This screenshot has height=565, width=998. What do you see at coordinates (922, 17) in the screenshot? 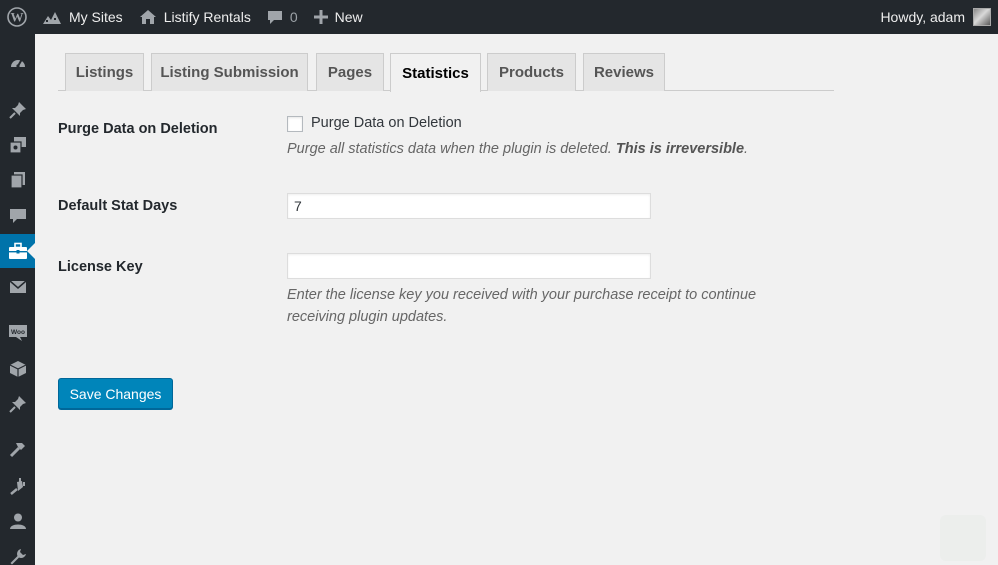
I see `howdy-label: Howdy, adam` at bounding box center [922, 17].